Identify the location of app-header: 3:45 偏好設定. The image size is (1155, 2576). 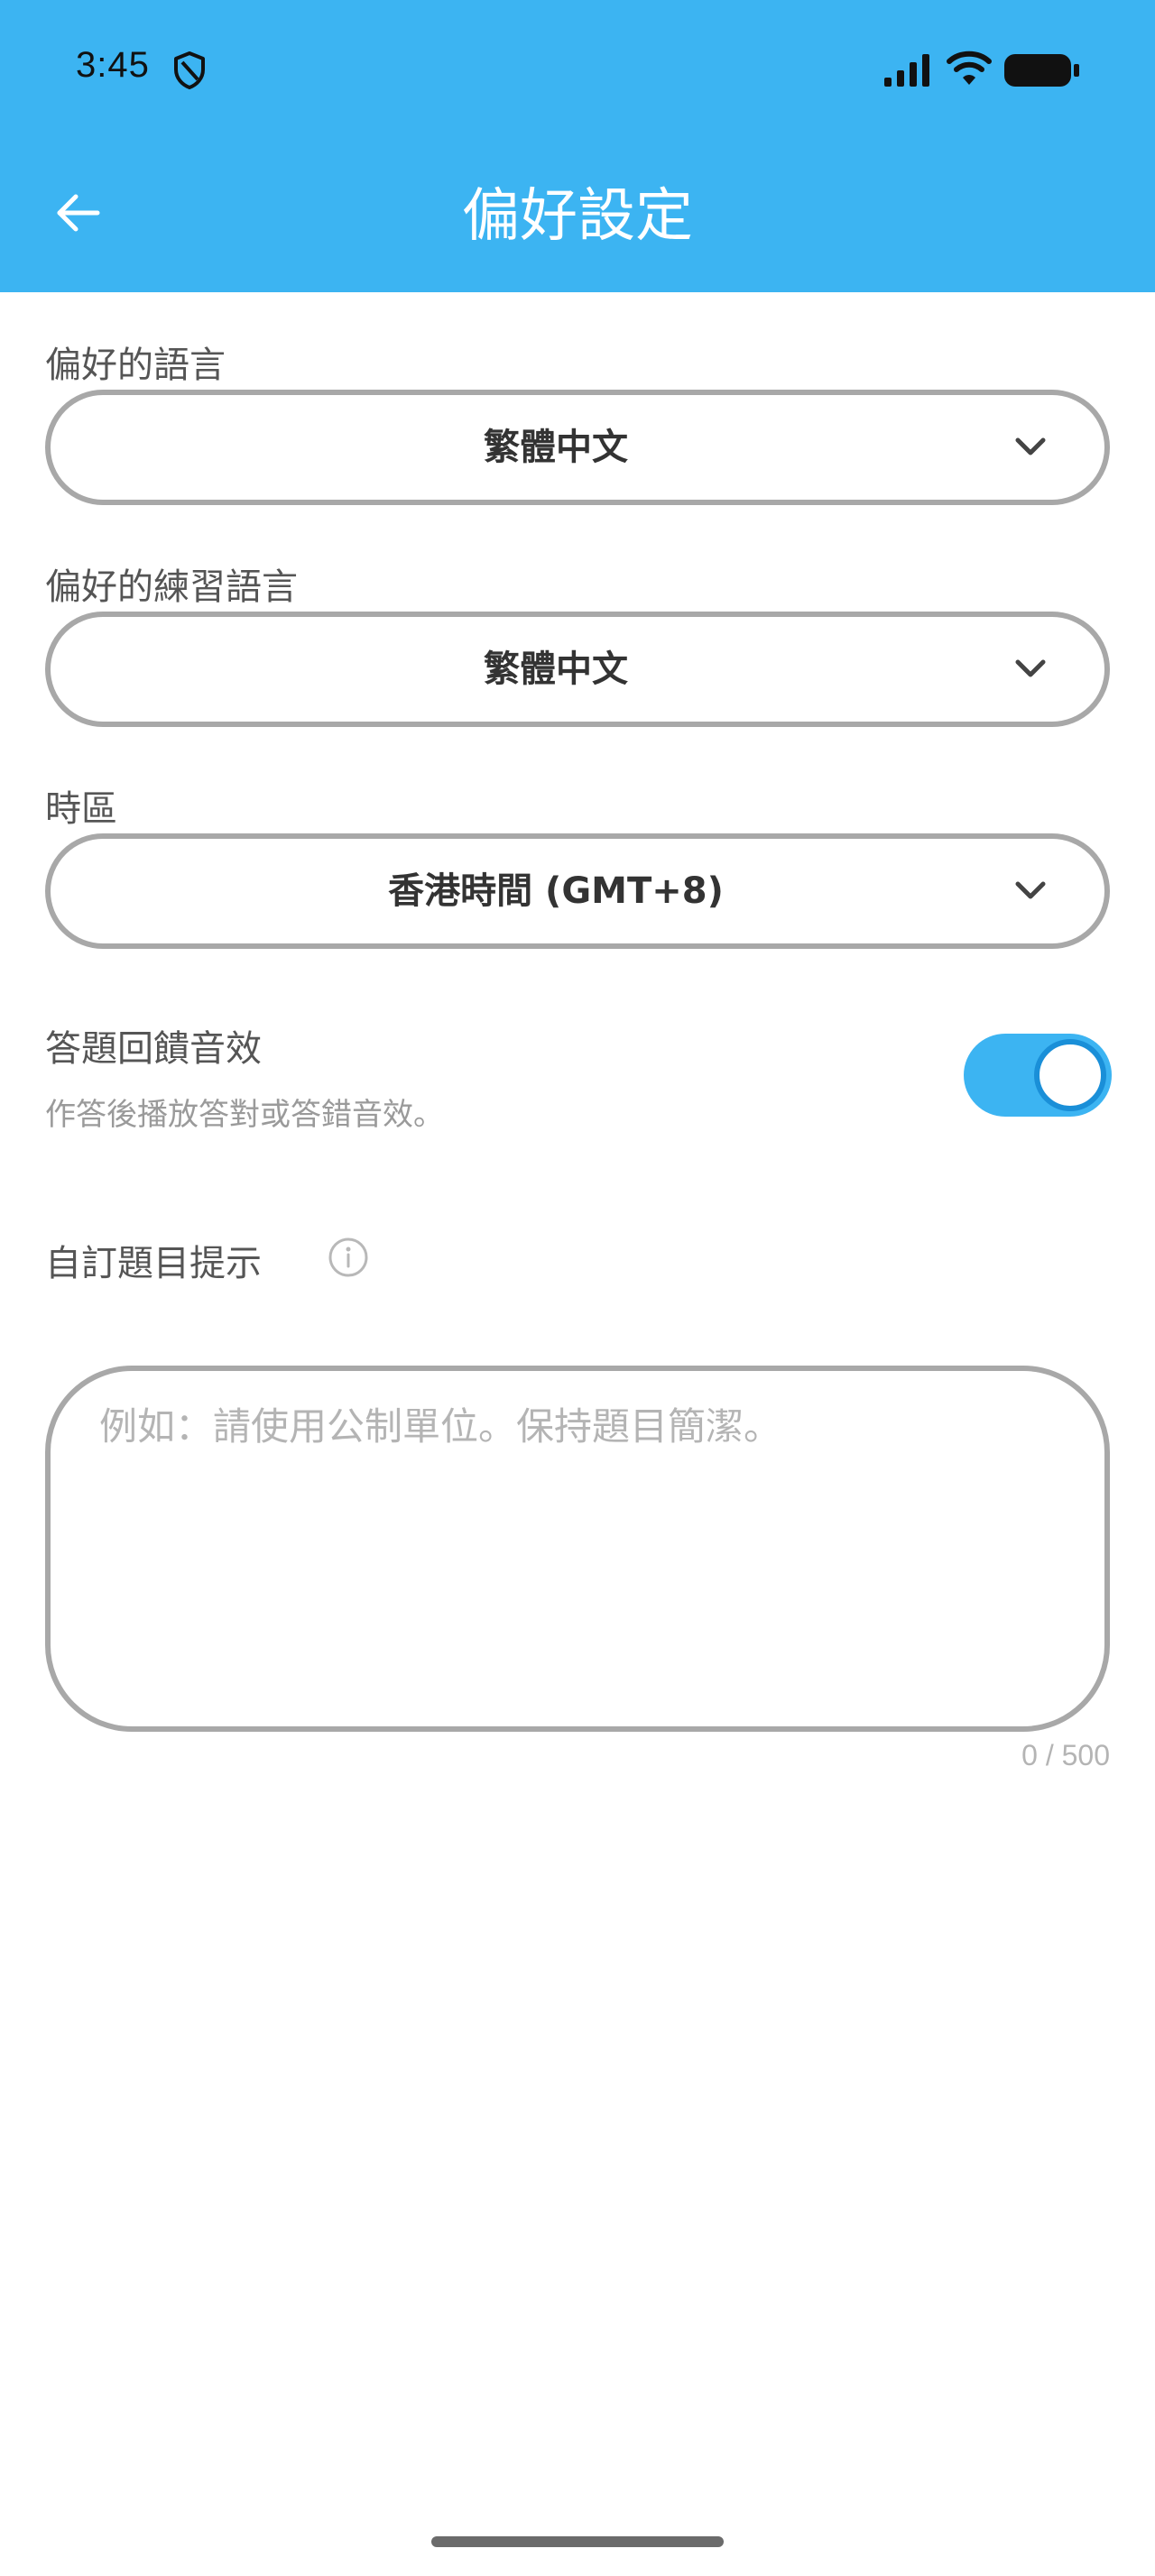
(577, 146).